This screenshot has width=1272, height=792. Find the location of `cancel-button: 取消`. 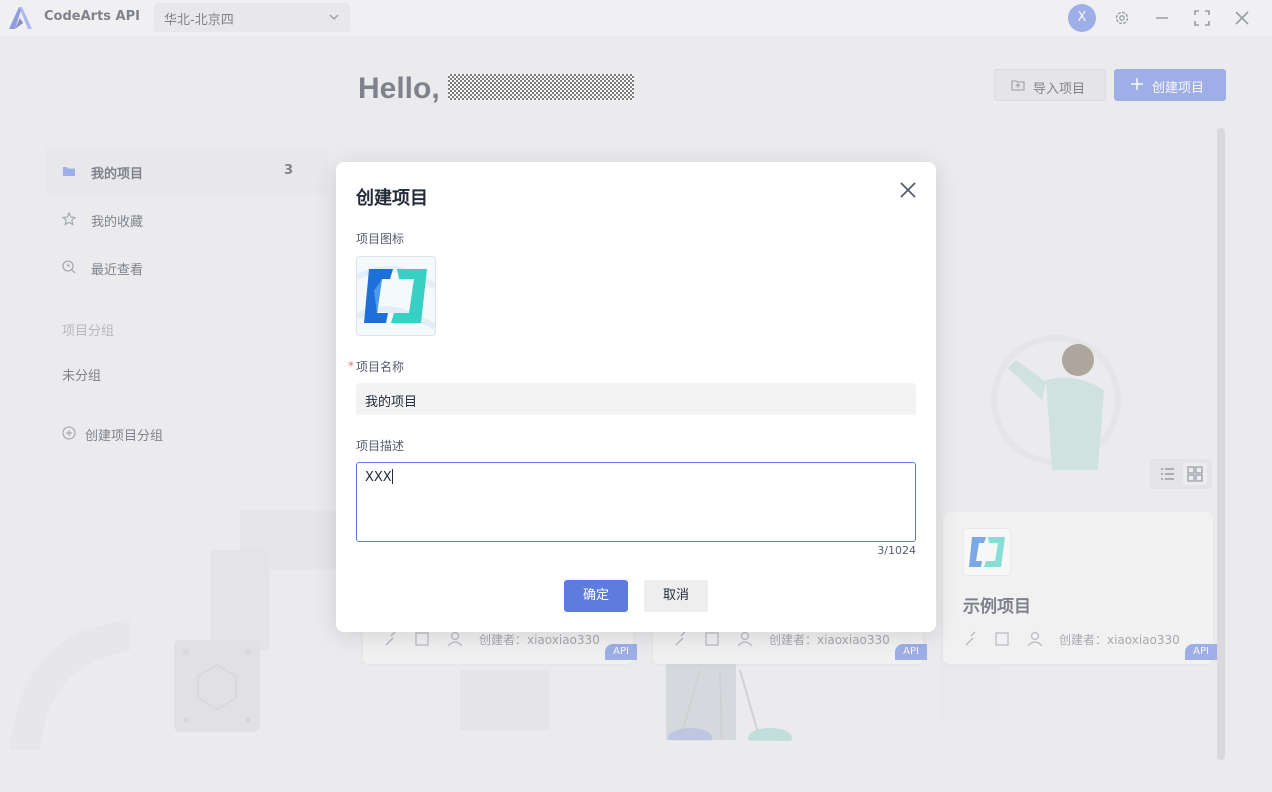

cancel-button: 取消 is located at coordinates (676, 596).